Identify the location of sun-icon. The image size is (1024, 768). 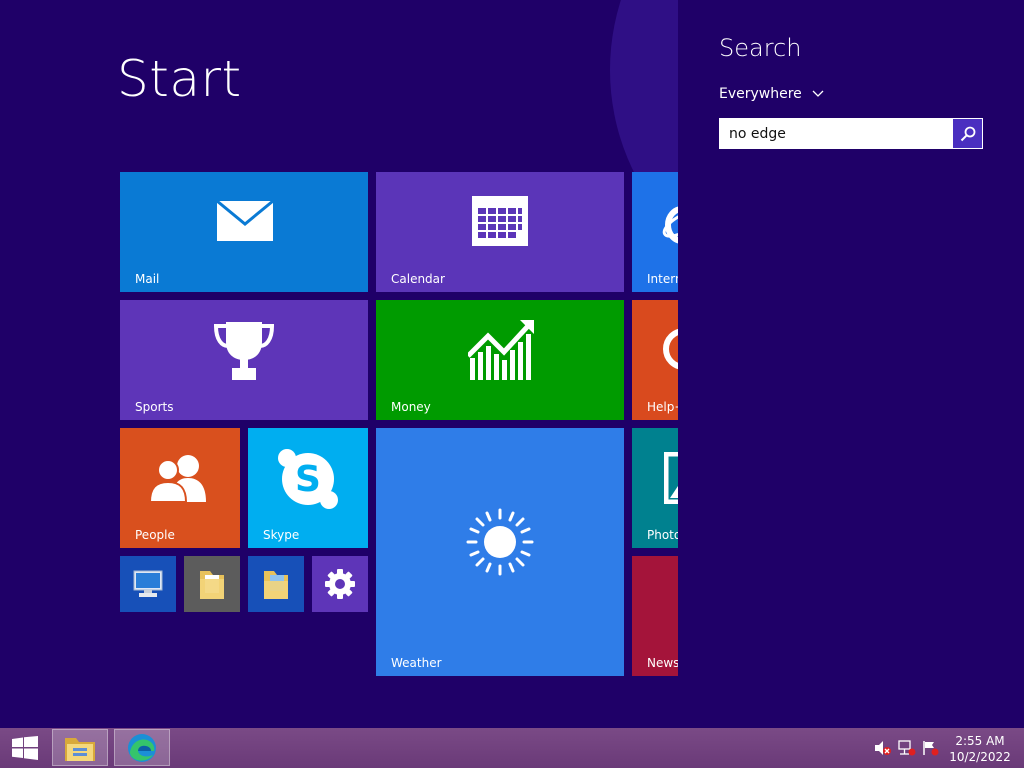
(500, 542).